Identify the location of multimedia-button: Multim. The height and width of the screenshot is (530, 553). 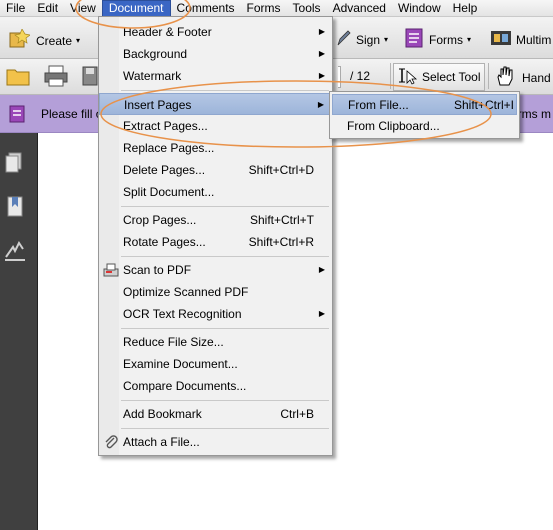
(520, 39).